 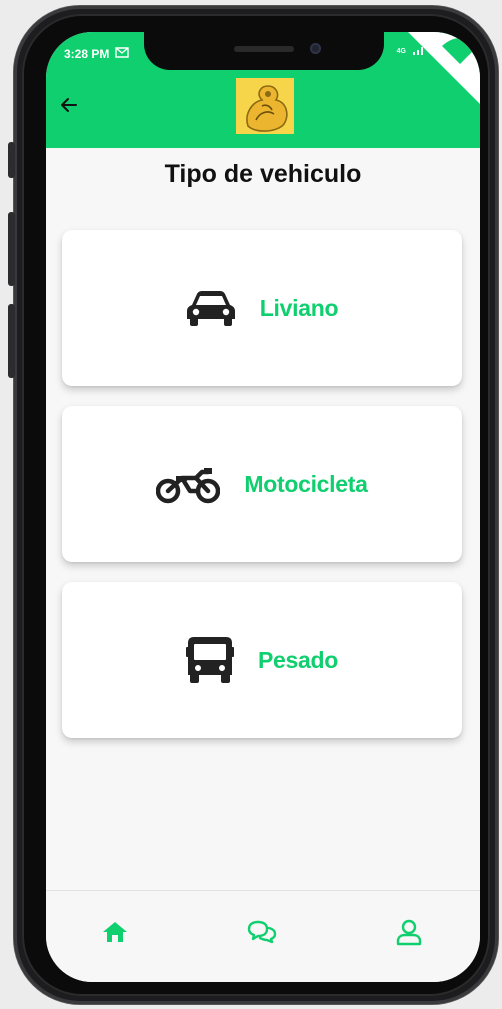 I want to click on nav-home-button, so click(x=115, y=932).